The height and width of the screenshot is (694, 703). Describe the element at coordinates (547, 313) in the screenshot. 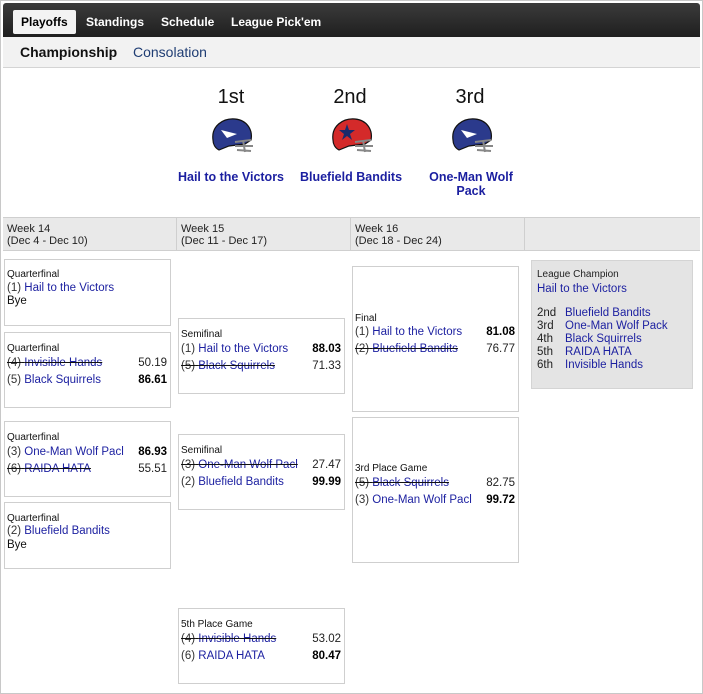

I see `standing-place: 2nd` at that location.